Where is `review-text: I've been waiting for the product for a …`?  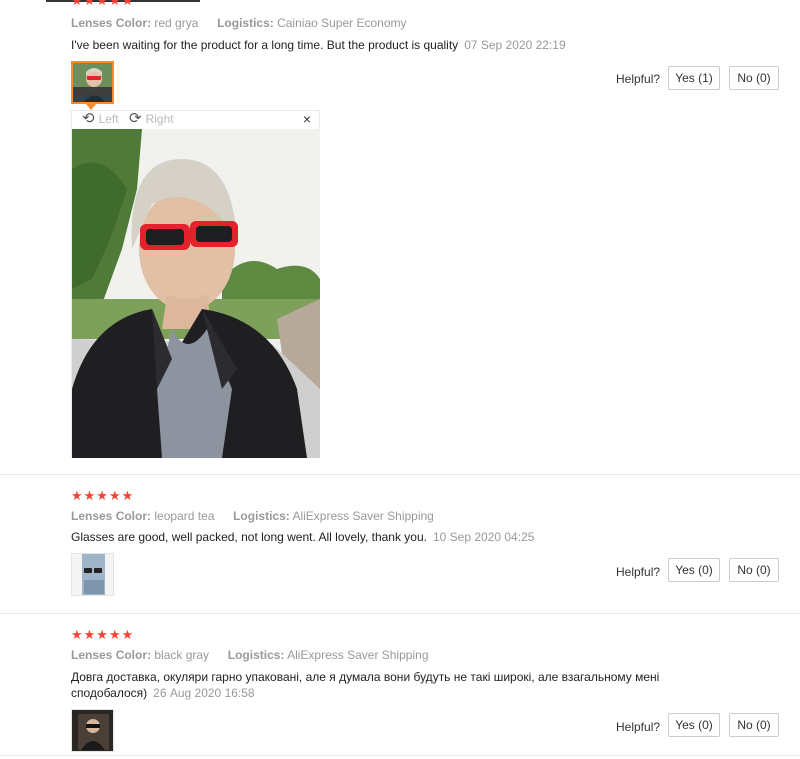
review-text: I've been waiting for the product for a … is located at coordinates (371, 45).